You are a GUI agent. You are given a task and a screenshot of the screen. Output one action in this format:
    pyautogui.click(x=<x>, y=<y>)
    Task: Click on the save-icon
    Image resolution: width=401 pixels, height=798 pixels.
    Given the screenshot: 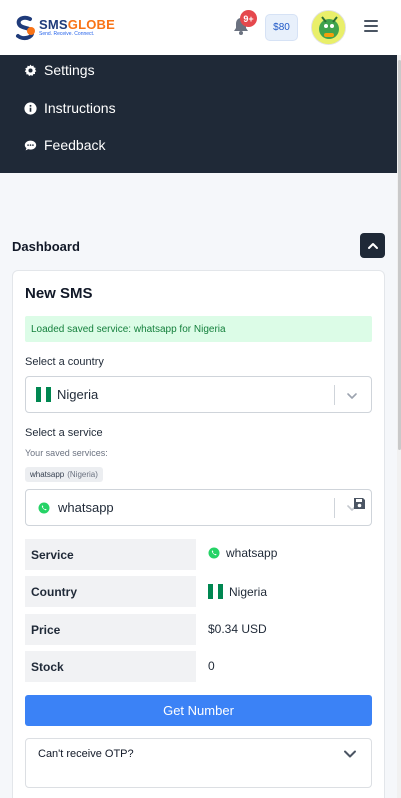 What is the action you would take?
    pyautogui.click(x=359, y=503)
    